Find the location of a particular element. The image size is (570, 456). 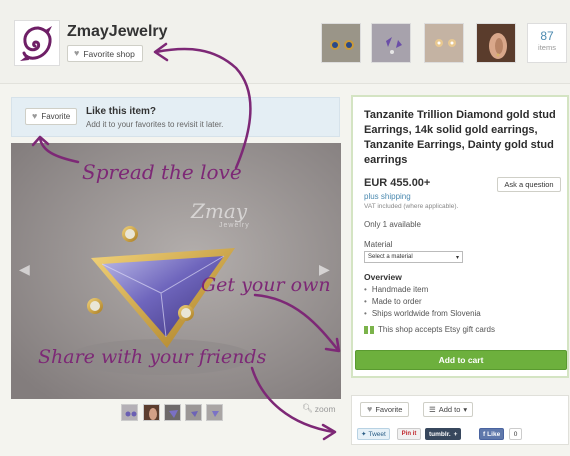

items-count-label: items is located at coordinates (547, 47).